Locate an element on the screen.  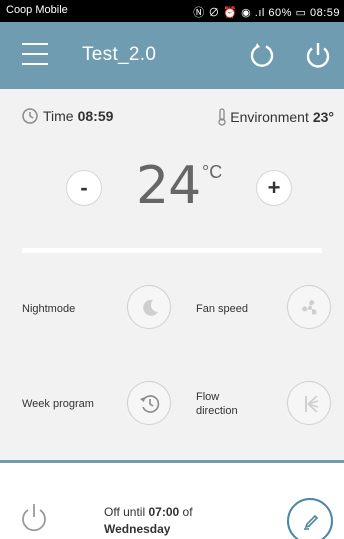
environment-label: Environment is located at coordinates (269, 117).